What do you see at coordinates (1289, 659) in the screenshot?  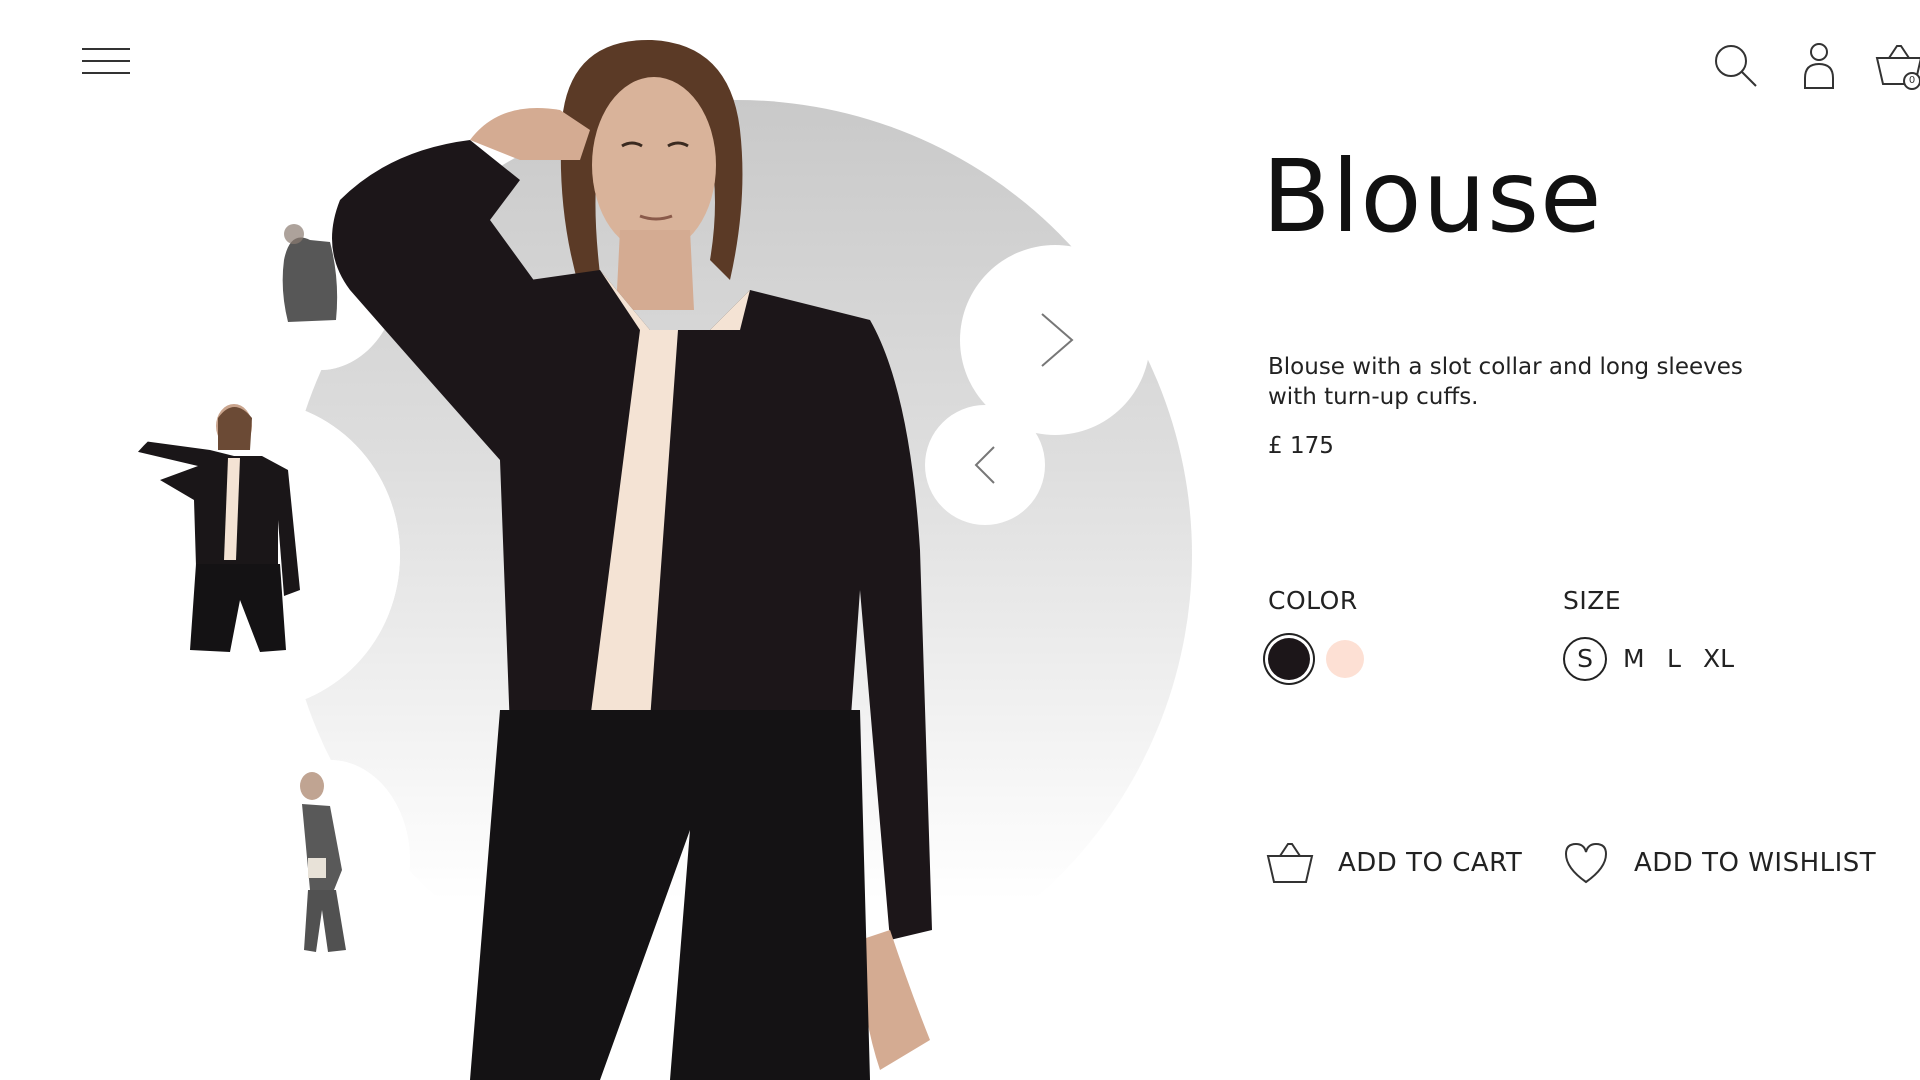 I see `color-swatch-black` at bounding box center [1289, 659].